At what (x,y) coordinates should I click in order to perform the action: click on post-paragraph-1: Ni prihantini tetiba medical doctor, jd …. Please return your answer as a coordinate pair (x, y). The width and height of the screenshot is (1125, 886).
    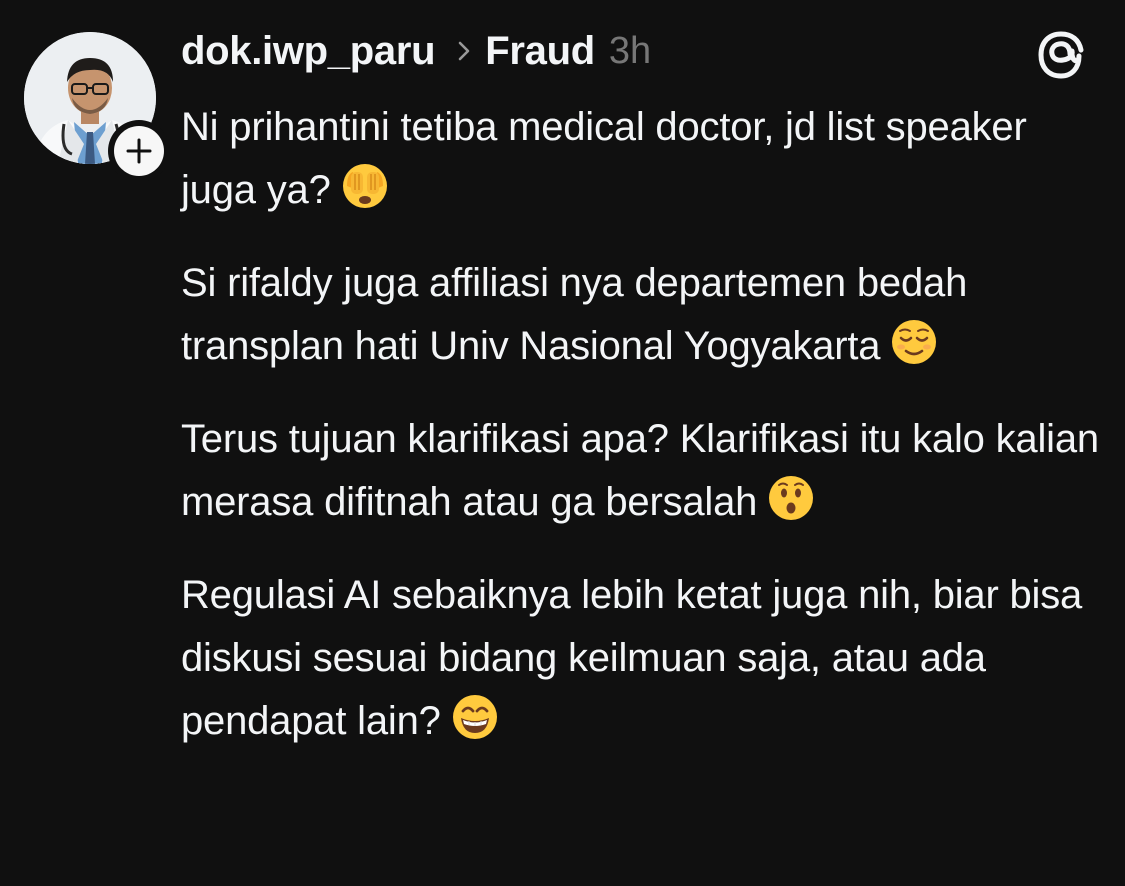
    Looking at the image, I should click on (641, 159).